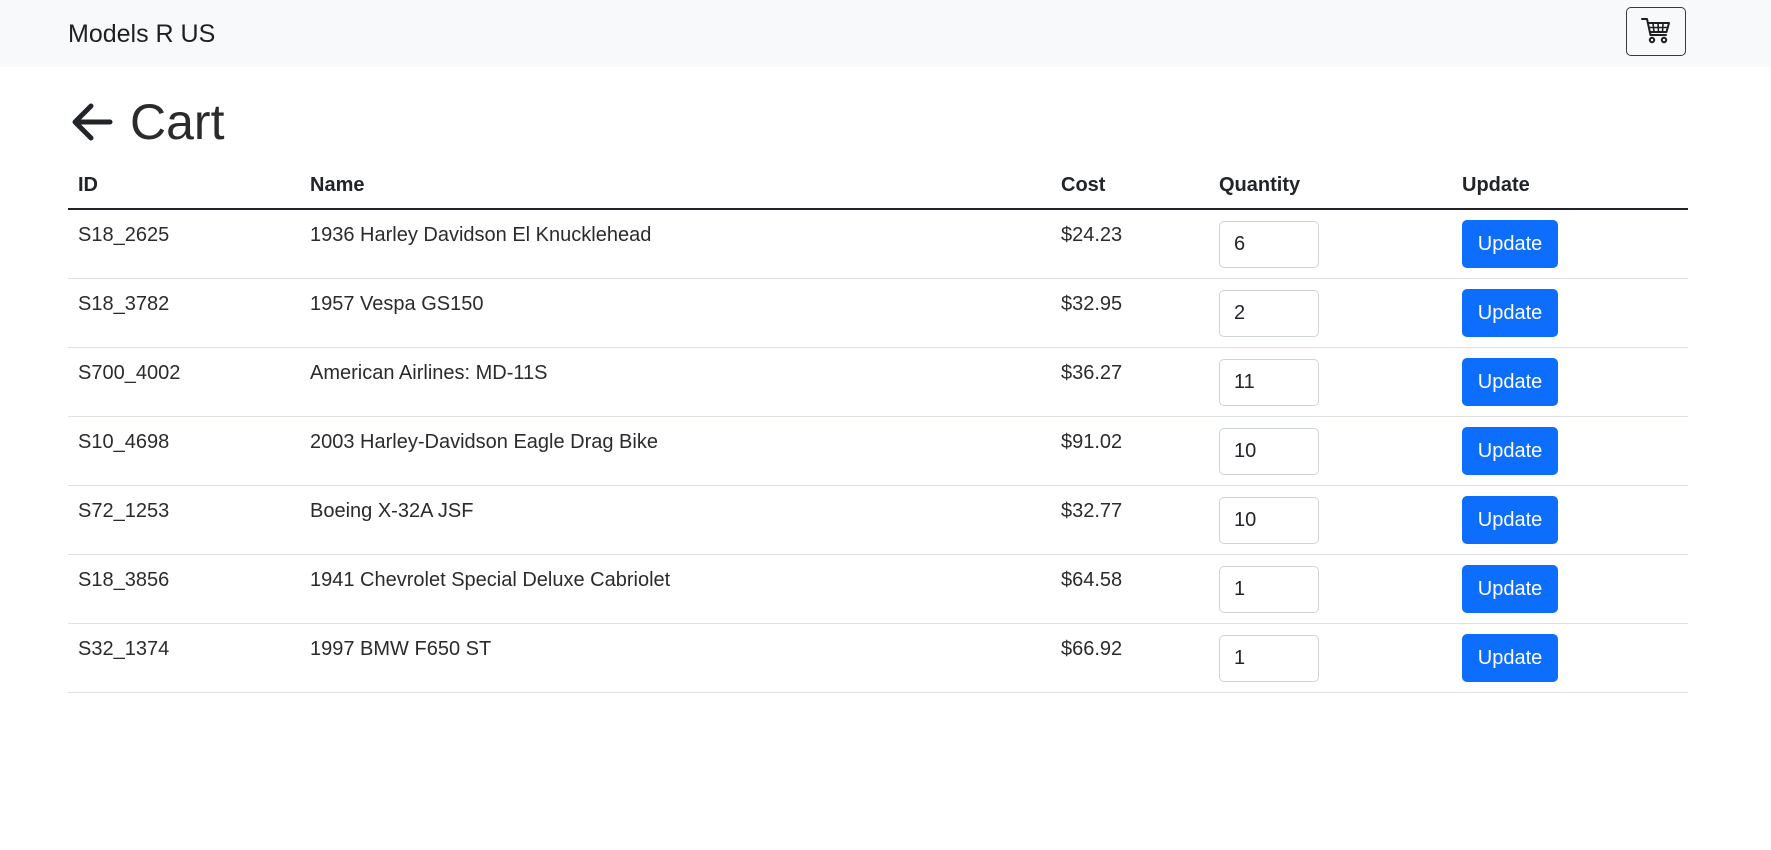 The image size is (1771, 850). I want to click on row-cost: $66.92, so click(1130, 658).